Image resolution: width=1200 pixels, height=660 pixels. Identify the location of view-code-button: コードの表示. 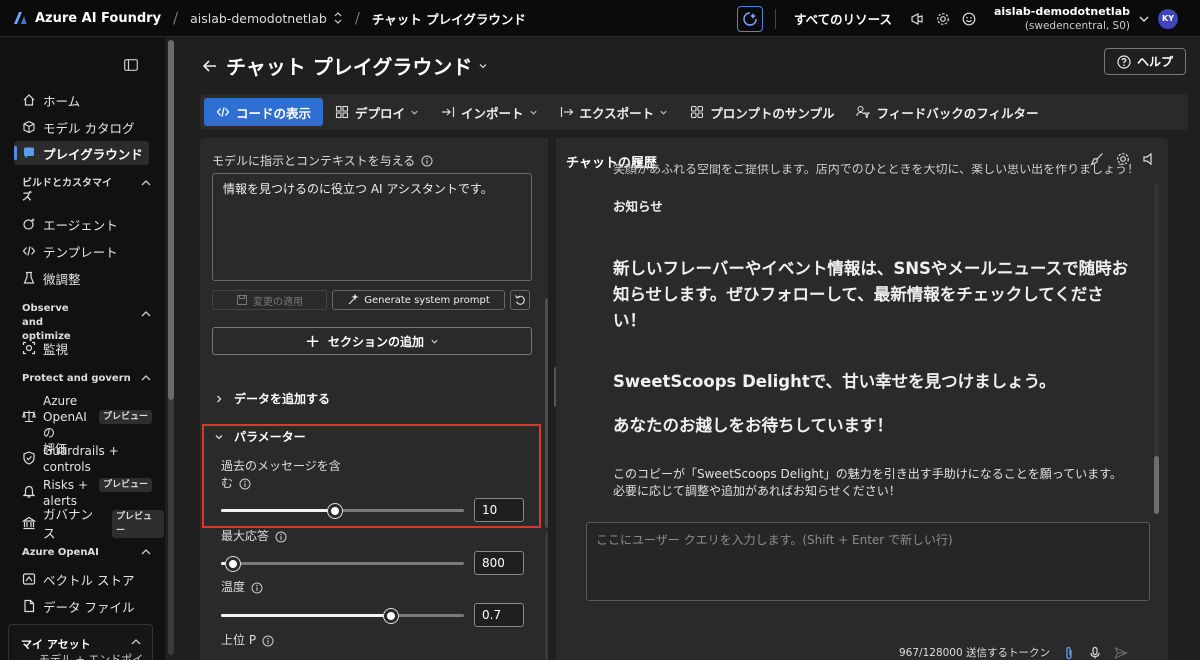
(264, 112).